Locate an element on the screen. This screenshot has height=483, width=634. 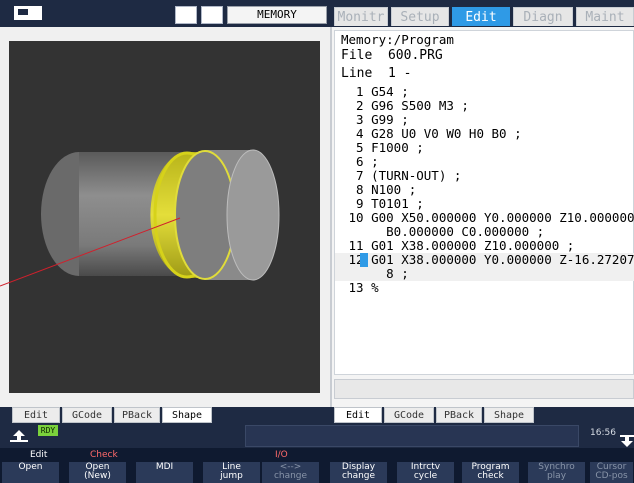
softkey-group-check: Check is located at coordinates (104, 455).